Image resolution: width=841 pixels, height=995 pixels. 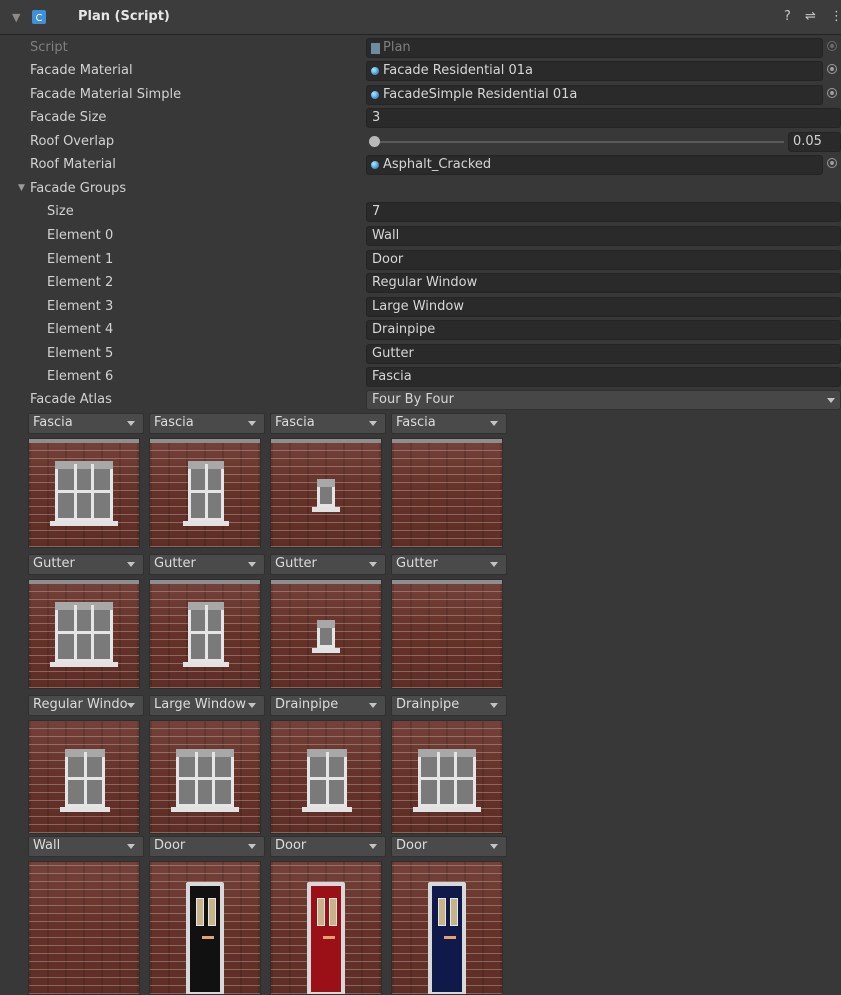 I want to click on script-icon: C, so click(x=39, y=17).